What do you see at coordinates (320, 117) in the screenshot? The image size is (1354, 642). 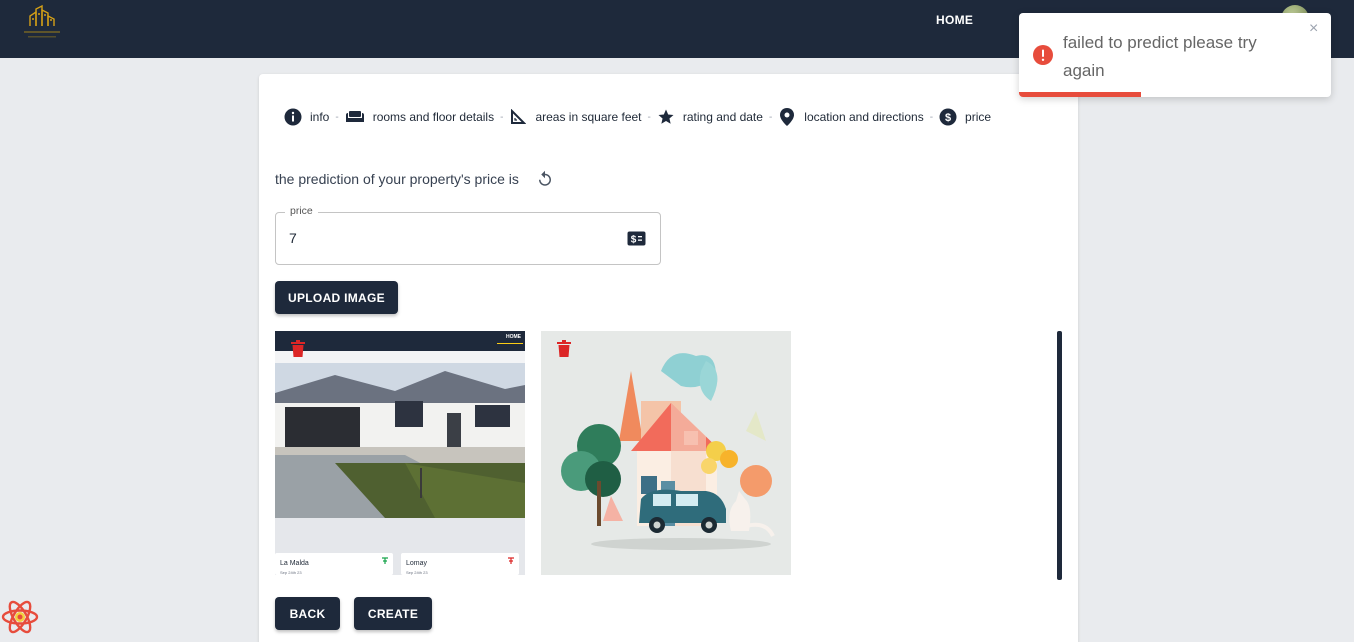 I see `step-label: info` at bounding box center [320, 117].